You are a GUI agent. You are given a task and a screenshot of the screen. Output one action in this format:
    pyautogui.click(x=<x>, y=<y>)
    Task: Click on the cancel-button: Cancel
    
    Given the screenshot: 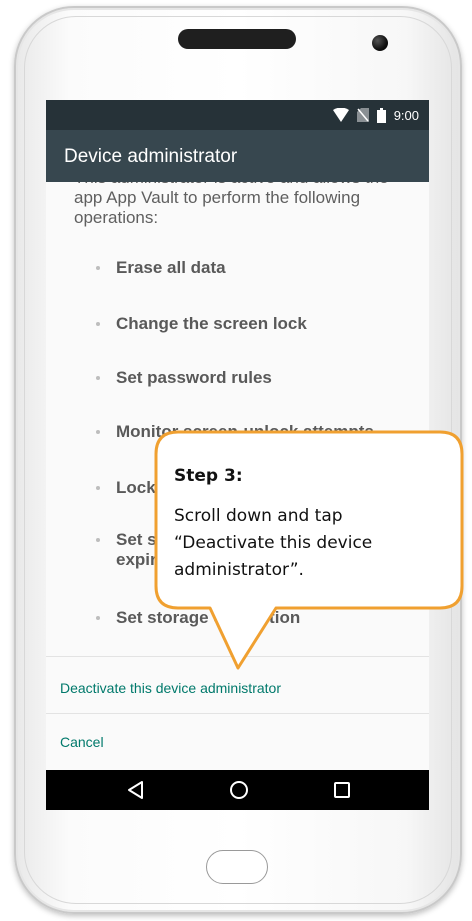 What is the action you would take?
    pyautogui.click(x=82, y=742)
    